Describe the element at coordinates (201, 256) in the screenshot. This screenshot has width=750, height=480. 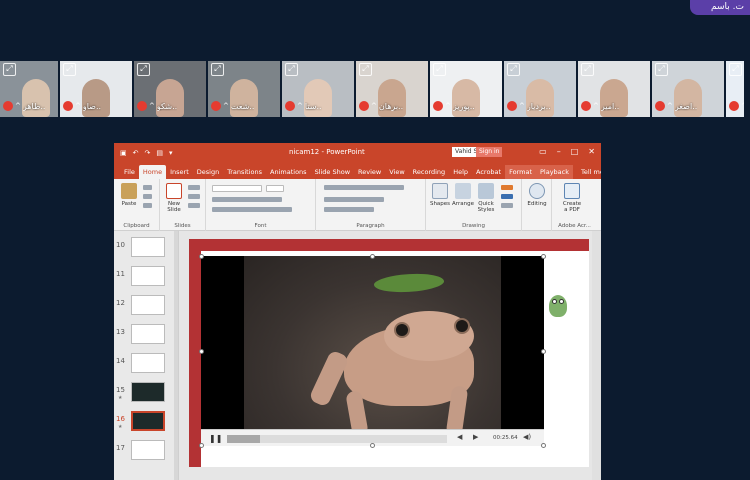
I see `resize-handle-tl` at that location.